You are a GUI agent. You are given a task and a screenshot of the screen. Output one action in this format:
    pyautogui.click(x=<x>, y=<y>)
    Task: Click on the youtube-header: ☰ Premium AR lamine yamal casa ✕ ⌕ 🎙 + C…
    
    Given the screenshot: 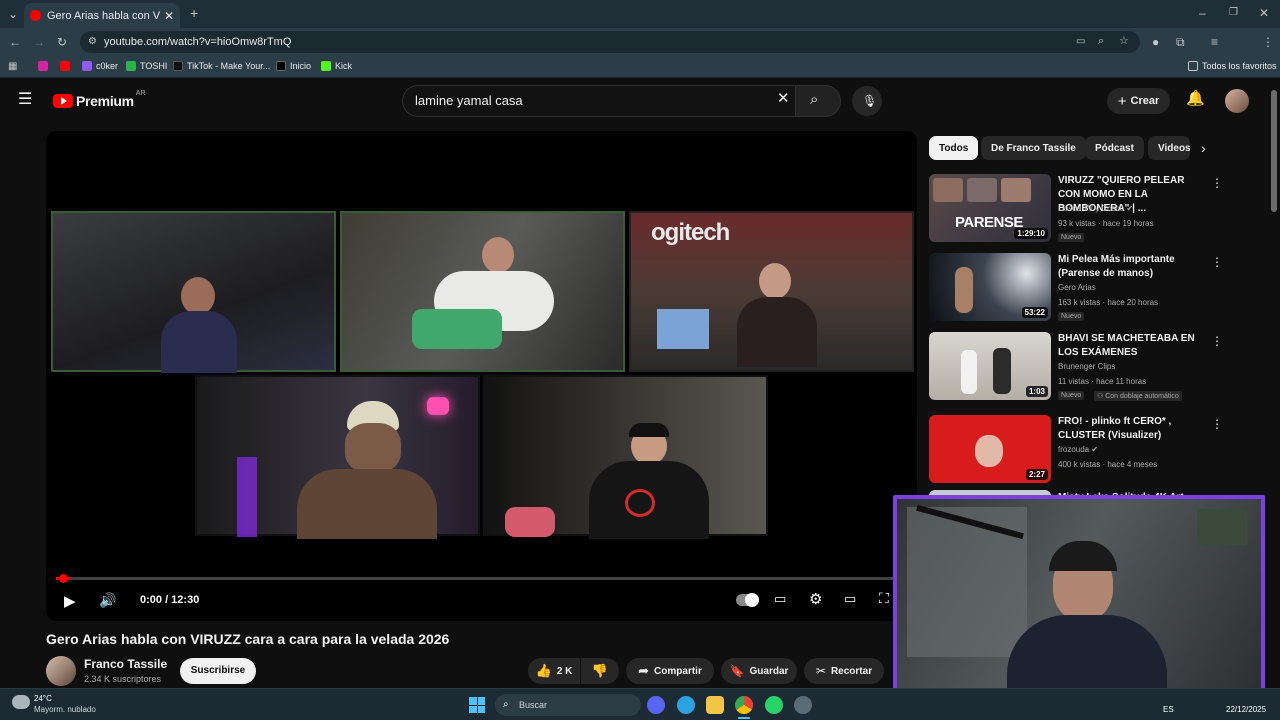 What is the action you would take?
    pyautogui.click(x=640, y=102)
    